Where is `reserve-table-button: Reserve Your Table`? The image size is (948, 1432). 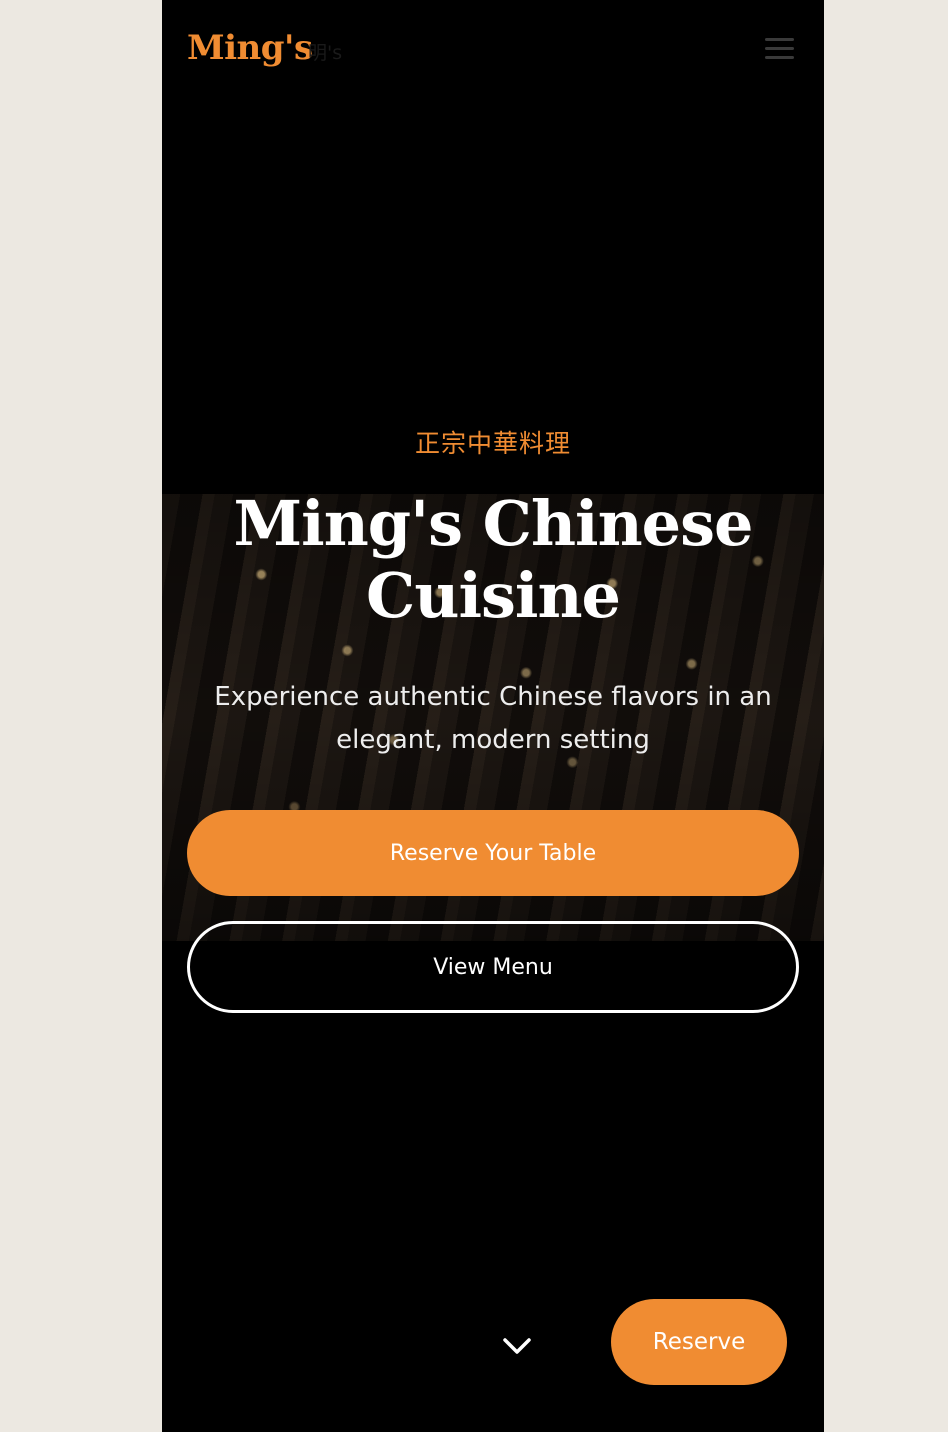
reserve-table-button: Reserve Your Table is located at coordinates (493, 853).